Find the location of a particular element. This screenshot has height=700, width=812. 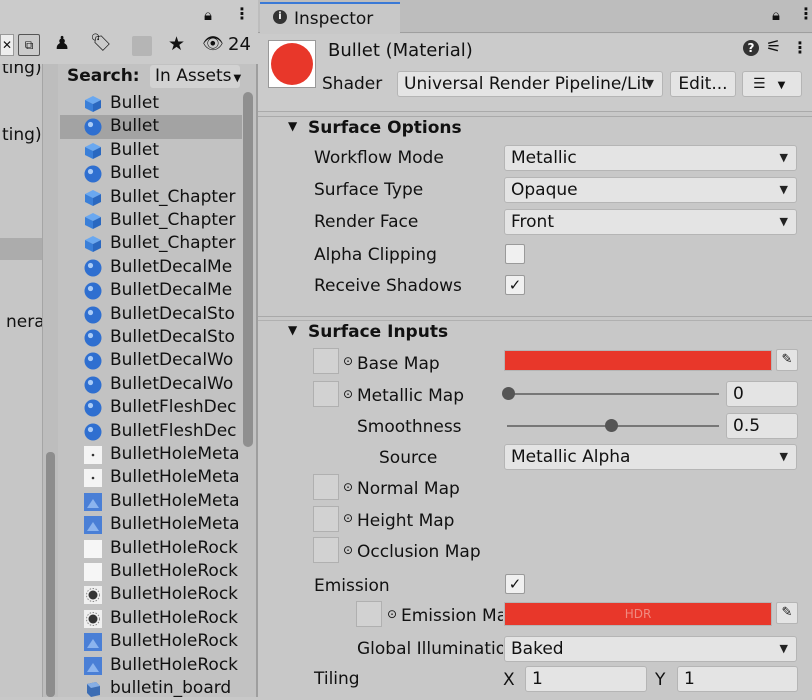

material-sphere-icon is located at coordinates (93, 361).